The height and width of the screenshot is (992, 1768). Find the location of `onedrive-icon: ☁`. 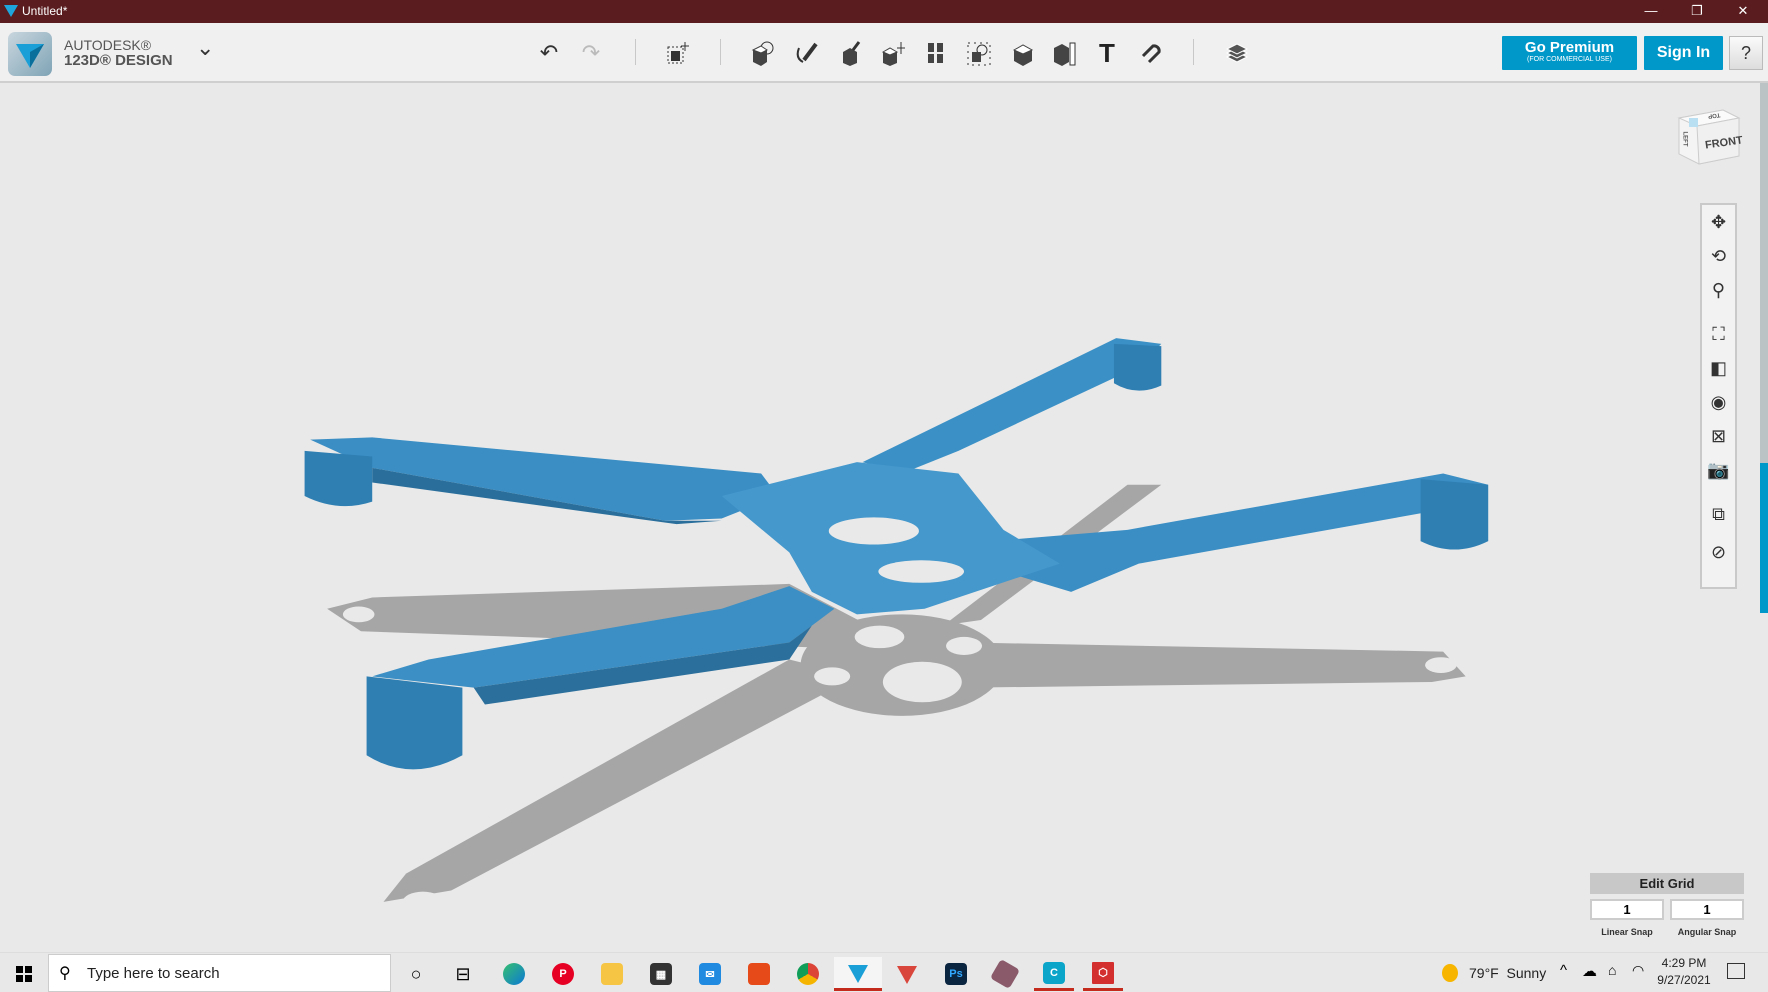

onedrive-icon: ☁ is located at coordinates (1589, 971).